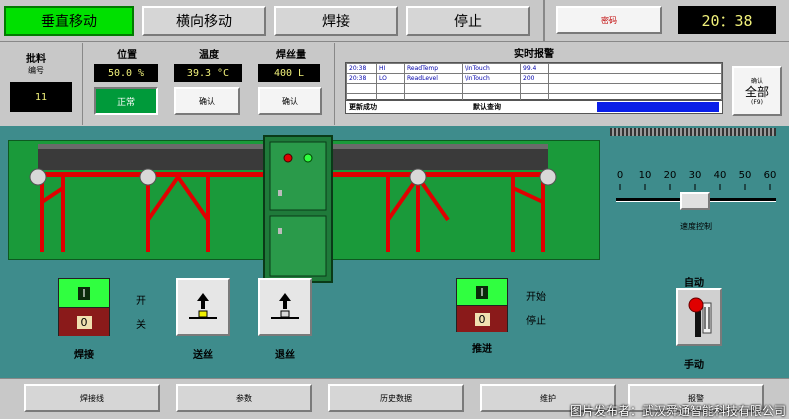  What do you see at coordinates (298, 209) in the screenshot?
I see `welding-cabinet` at bounding box center [298, 209].